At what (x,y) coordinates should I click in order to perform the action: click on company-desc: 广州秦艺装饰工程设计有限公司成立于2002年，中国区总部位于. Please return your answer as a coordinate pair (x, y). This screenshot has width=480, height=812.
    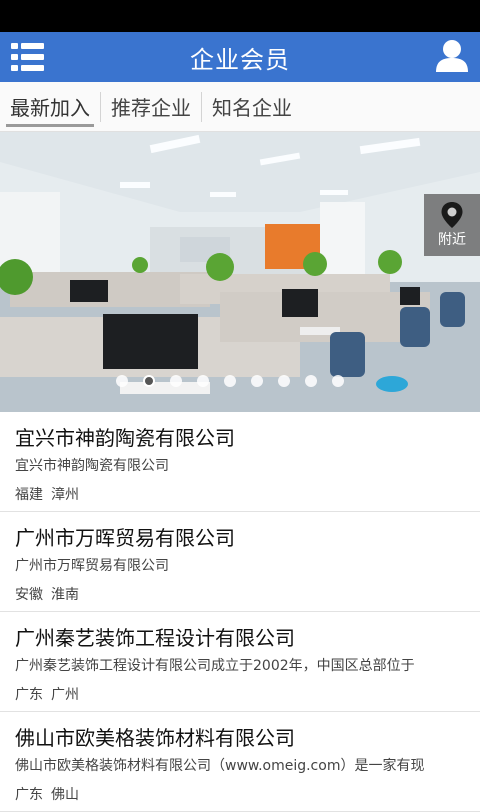
    Looking at the image, I should click on (215, 666).